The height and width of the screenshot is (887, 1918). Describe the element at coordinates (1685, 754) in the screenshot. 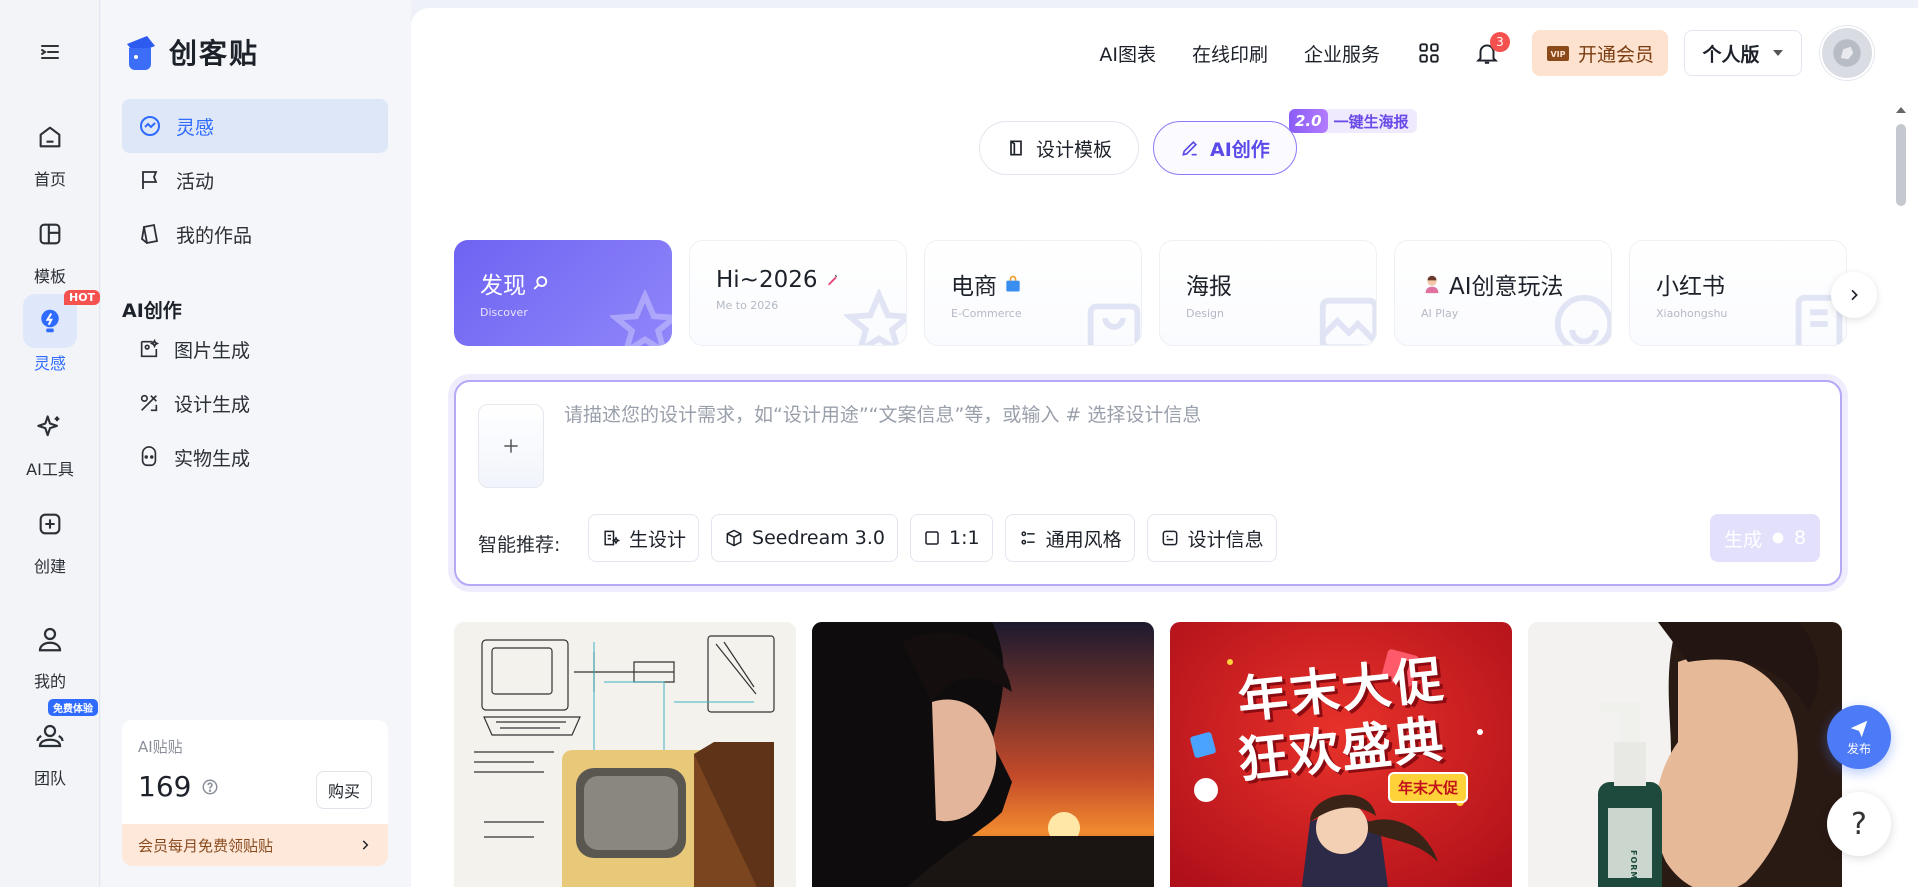

I see `gallery-card-skincare-model: FORMULA` at that location.